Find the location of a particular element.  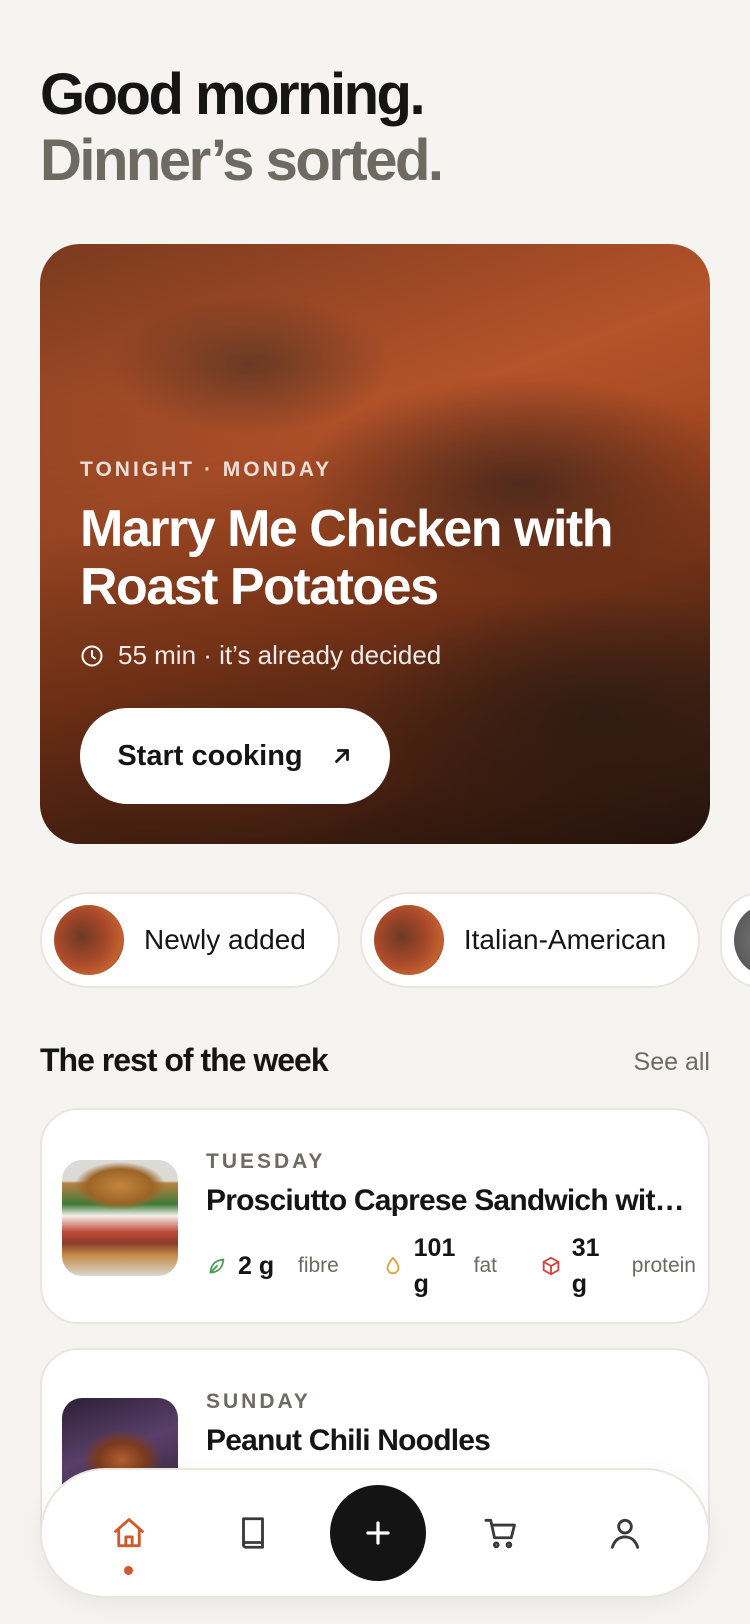

macro-label: protein is located at coordinates (663, 1265).